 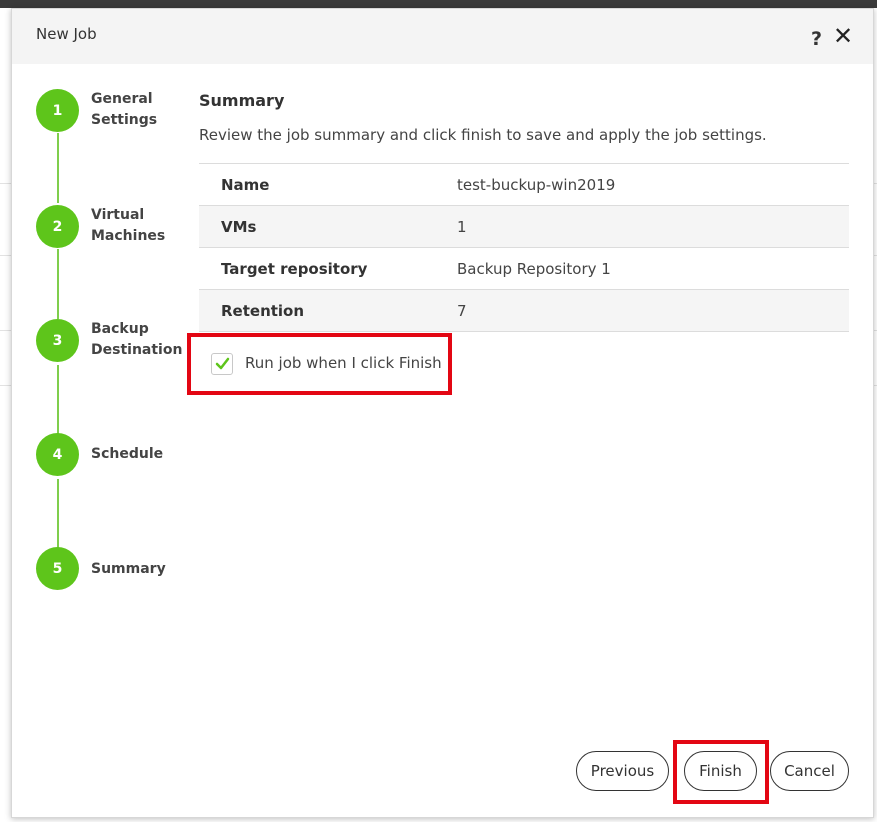 I want to click on step-number: 4, so click(x=57, y=454).